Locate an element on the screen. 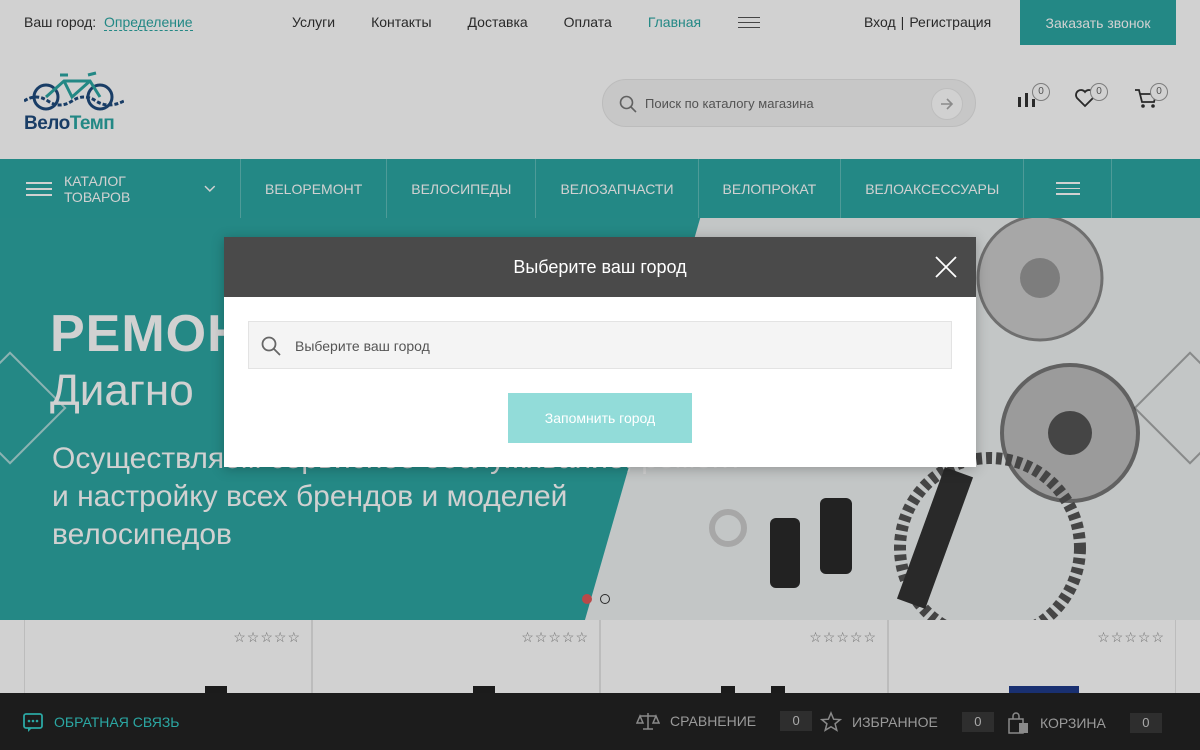 This screenshot has height=750, width=1200. modal-title: Выберите ваш город is located at coordinates (600, 266).